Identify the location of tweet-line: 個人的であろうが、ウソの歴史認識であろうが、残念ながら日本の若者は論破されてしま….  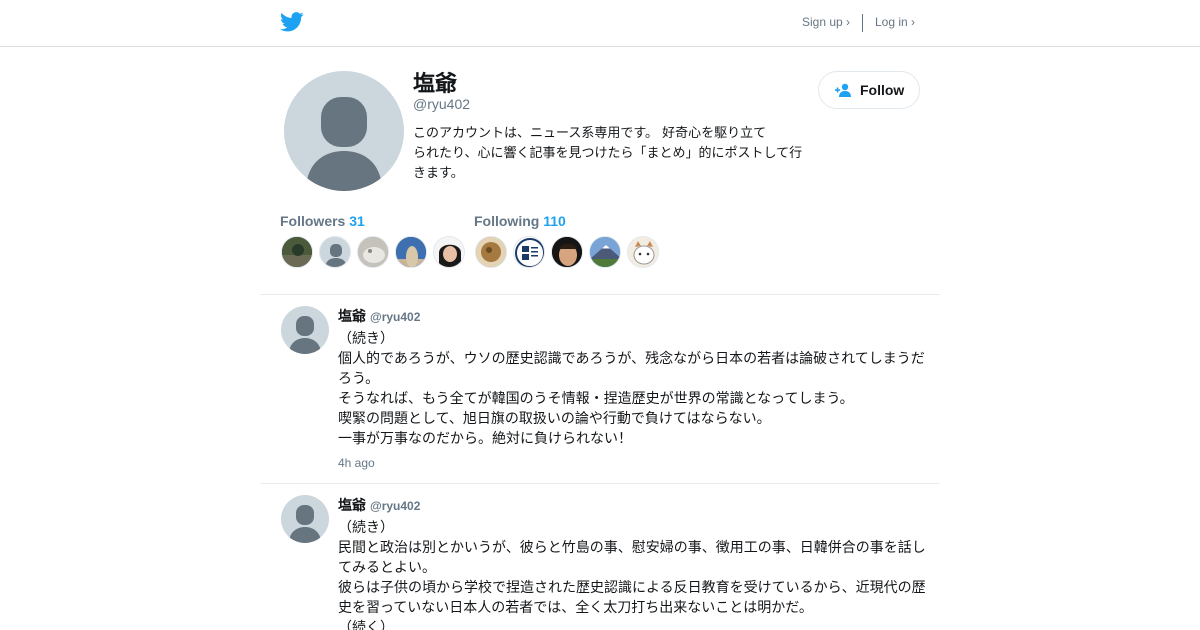
(631, 359).